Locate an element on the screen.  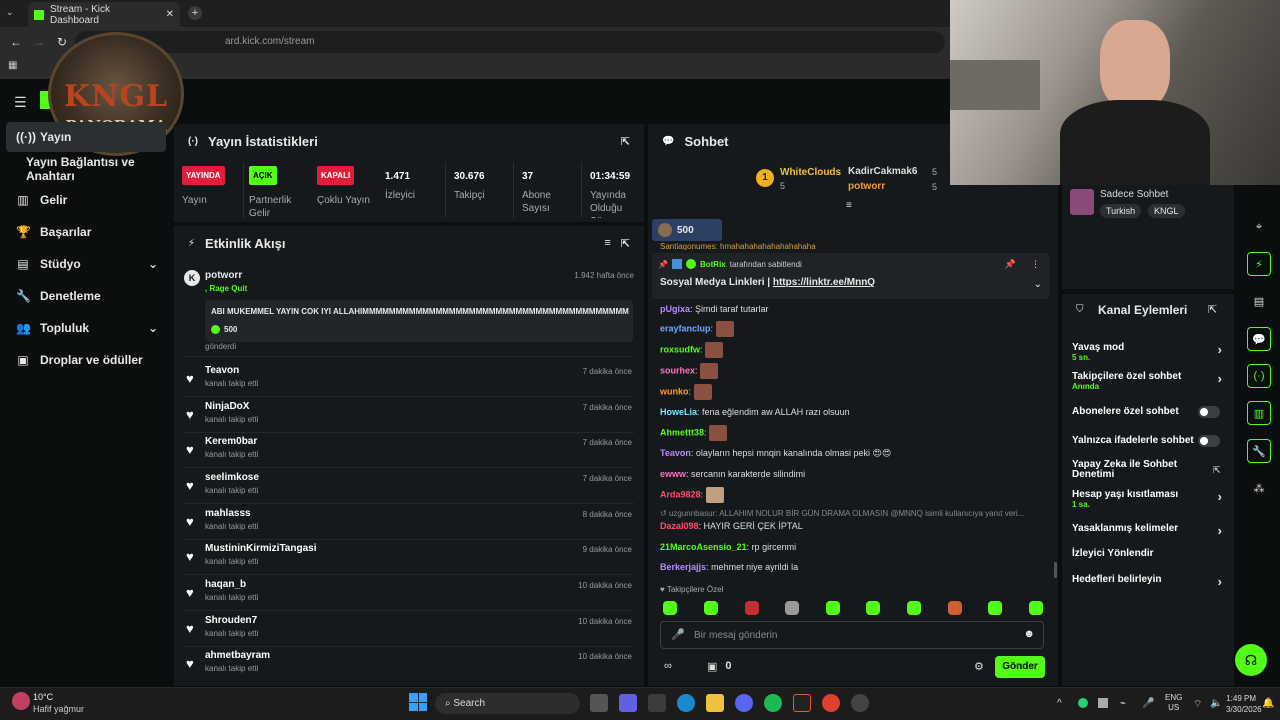
notification-bell-icon: 🔔 is located at coordinates (1268, 703).